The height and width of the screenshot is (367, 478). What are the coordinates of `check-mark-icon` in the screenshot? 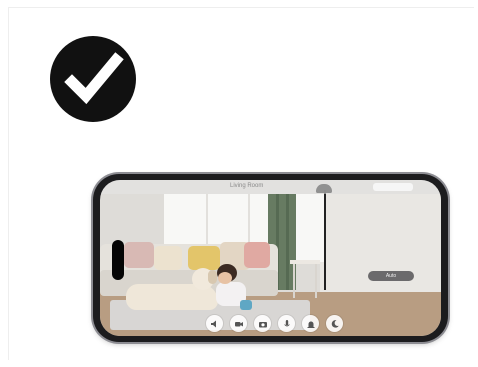 It's located at (94, 78).